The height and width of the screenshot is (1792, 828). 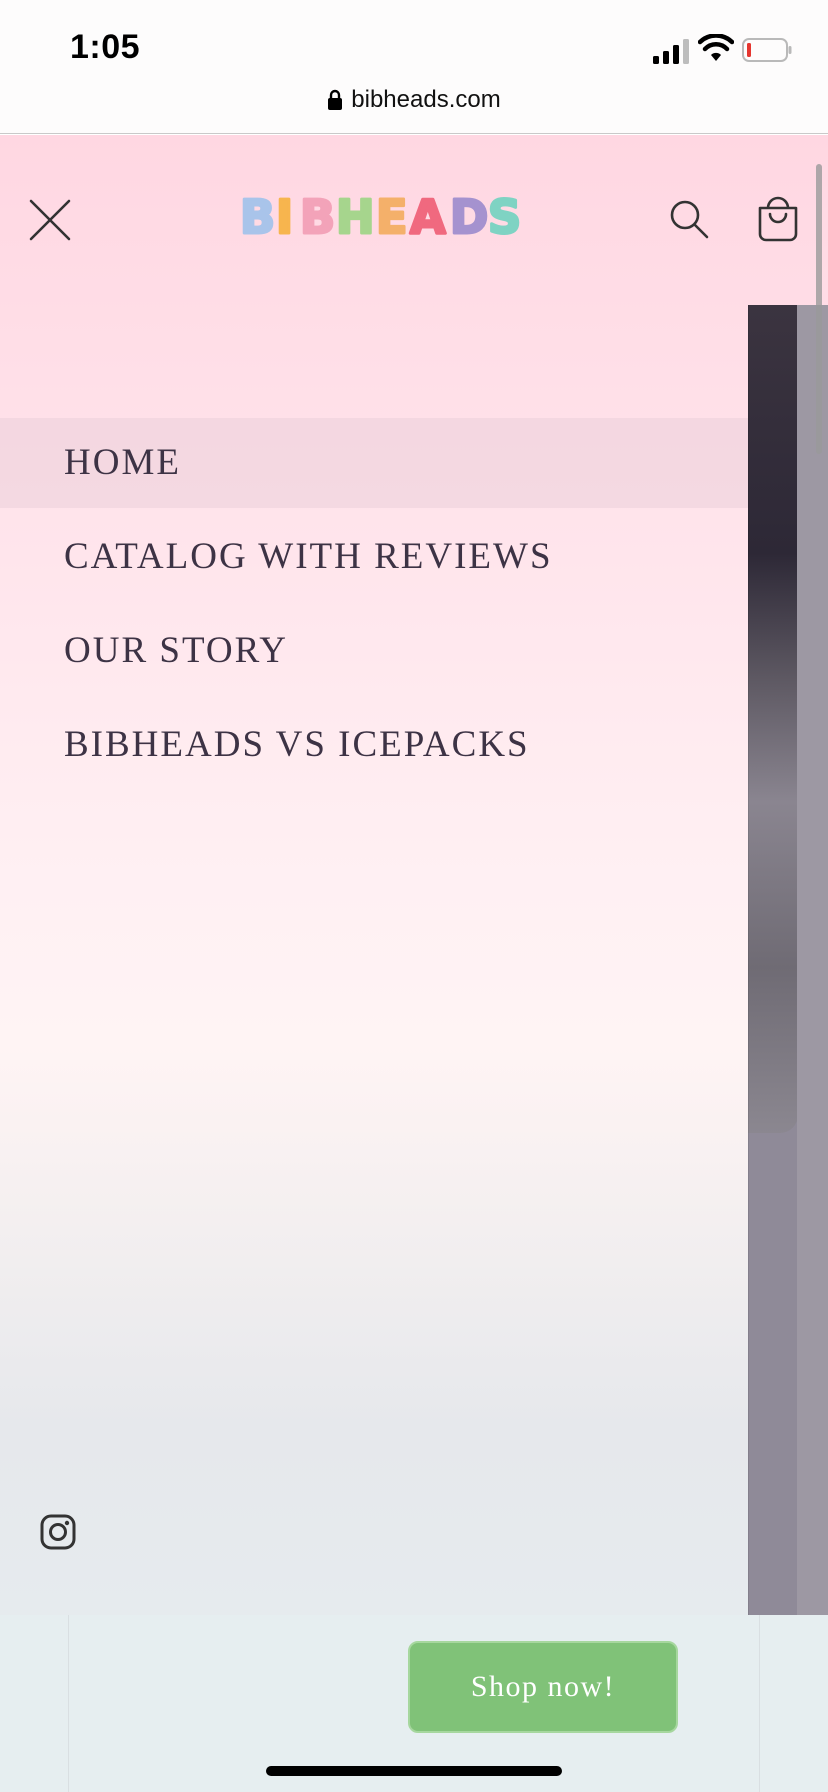 I want to click on logo-letter: S, so click(x=504, y=215).